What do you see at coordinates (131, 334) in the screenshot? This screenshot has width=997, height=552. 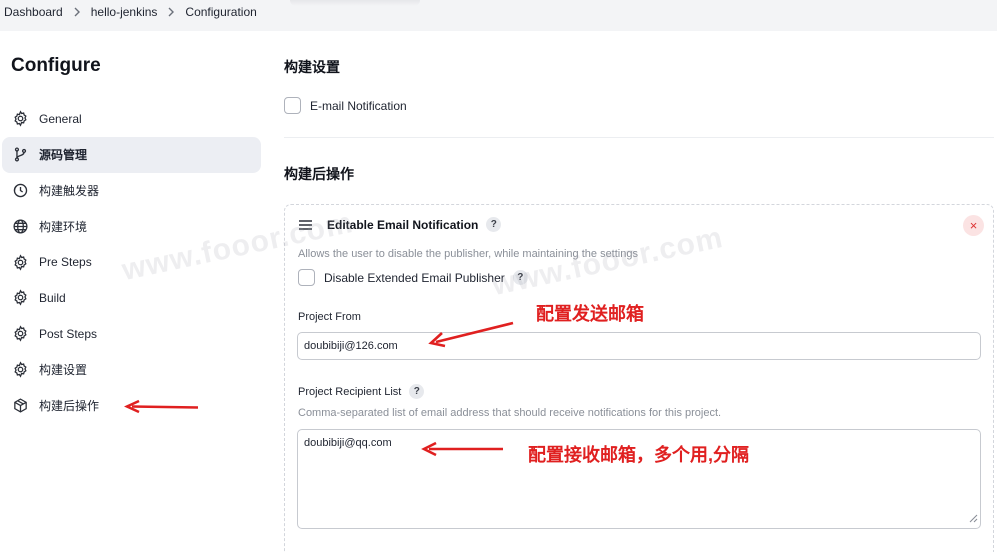 I see `sidebar-item-post-steps: Post Steps` at bounding box center [131, 334].